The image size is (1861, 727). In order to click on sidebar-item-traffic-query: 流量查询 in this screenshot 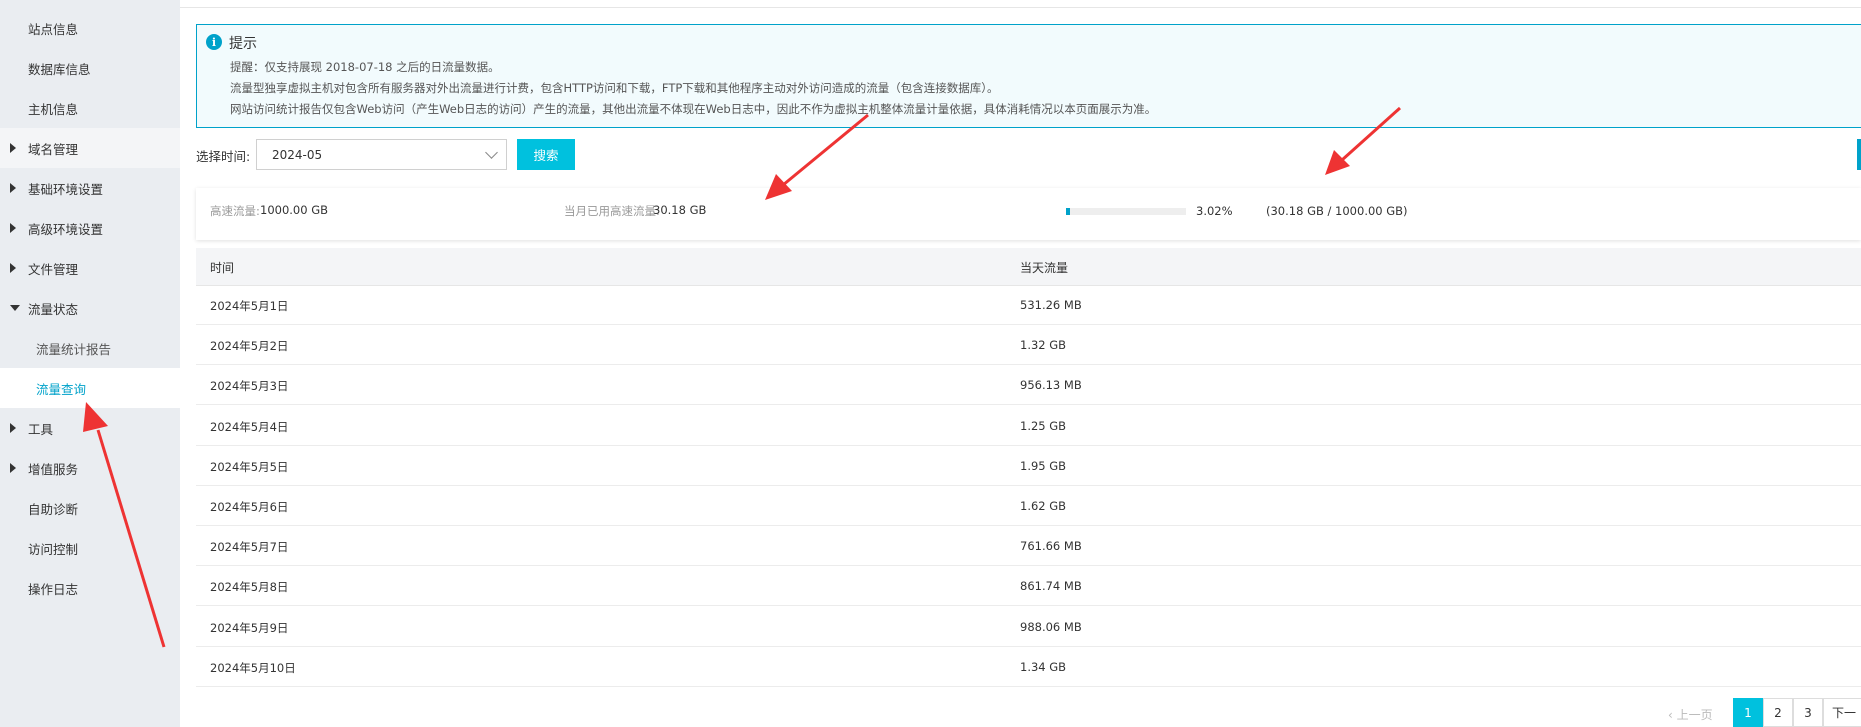, I will do `click(90, 388)`.